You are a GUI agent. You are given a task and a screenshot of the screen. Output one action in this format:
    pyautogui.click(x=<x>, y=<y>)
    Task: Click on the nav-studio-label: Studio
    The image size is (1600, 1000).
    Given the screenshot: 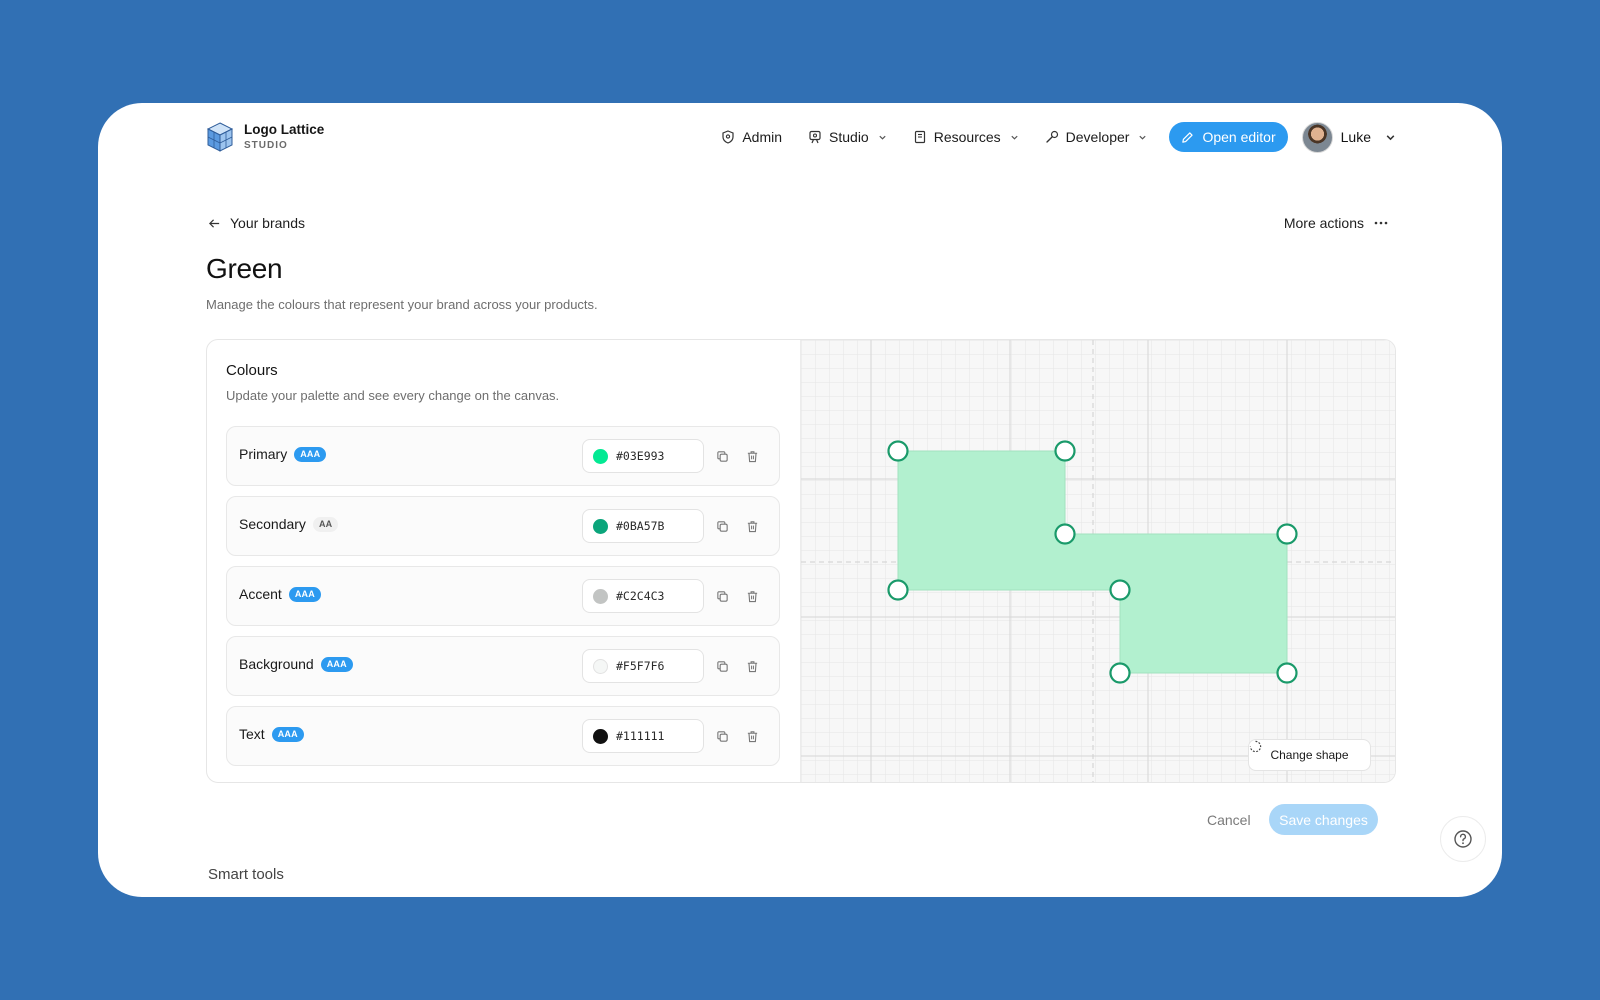 What is the action you would take?
    pyautogui.click(x=849, y=137)
    